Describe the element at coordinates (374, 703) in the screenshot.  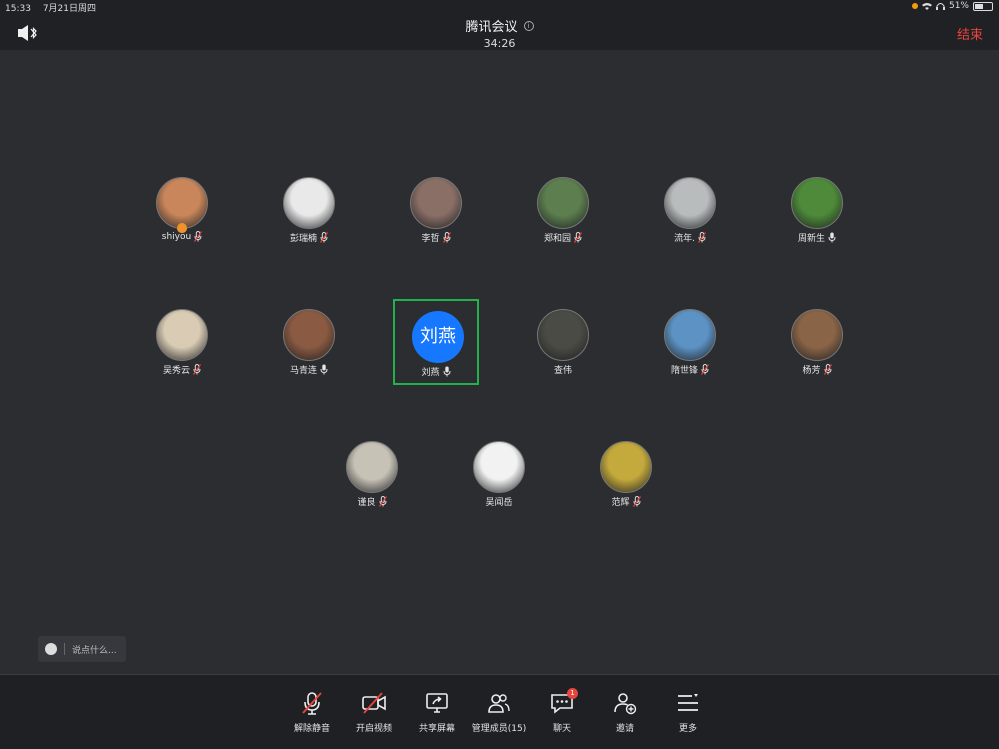
I see `video-off-icon` at that location.